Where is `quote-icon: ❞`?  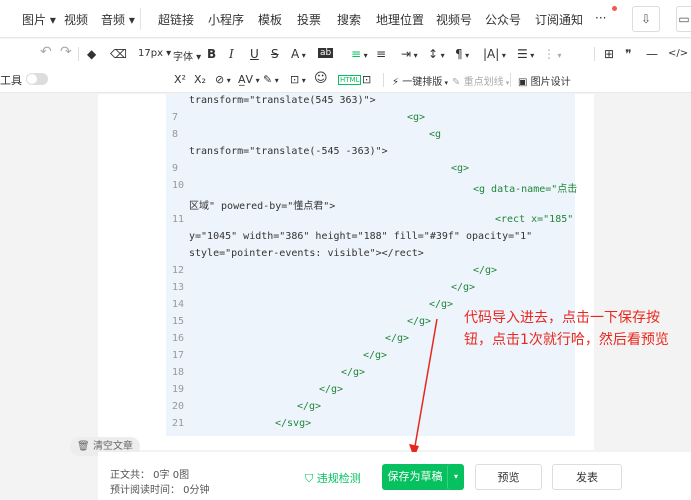
quote-icon: ❞ is located at coordinates (628, 54).